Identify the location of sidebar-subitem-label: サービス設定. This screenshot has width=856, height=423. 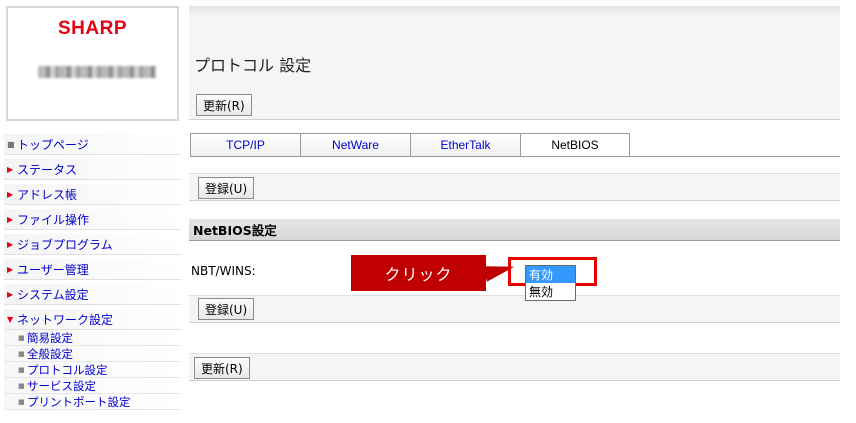
(61, 385).